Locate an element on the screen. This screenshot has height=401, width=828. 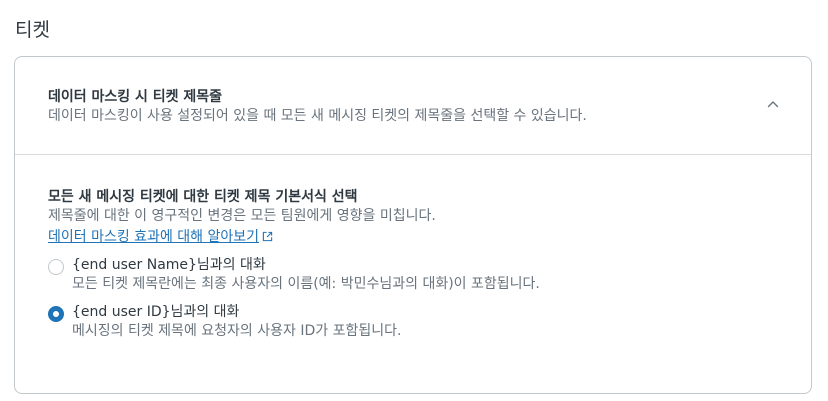
page-title: 티켓 is located at coordinates (32, 30).